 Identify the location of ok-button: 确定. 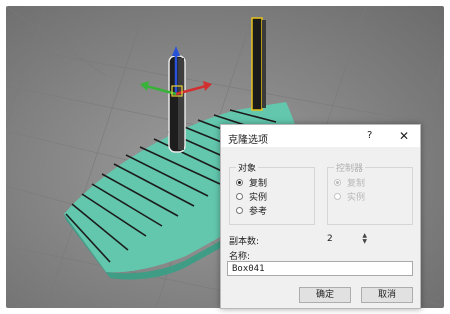
(325, 295).